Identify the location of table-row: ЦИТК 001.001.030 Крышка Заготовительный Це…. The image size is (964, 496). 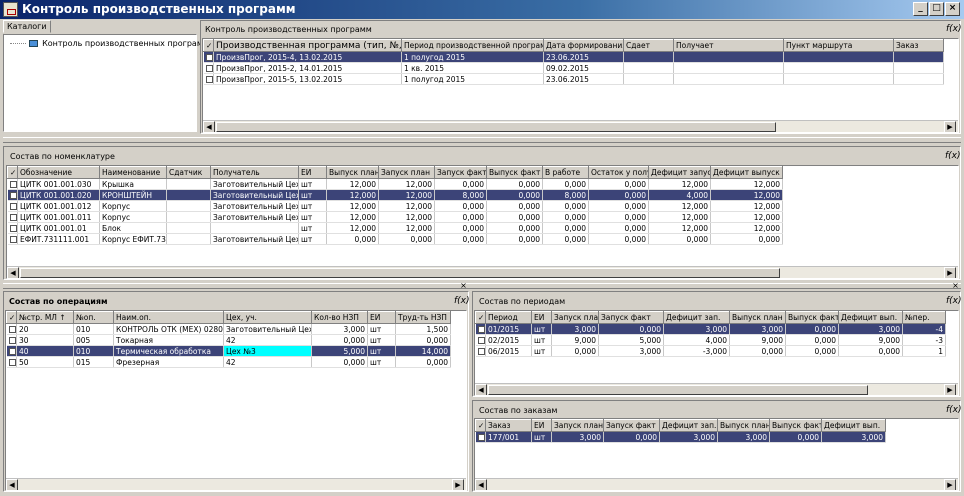
(395, 184).